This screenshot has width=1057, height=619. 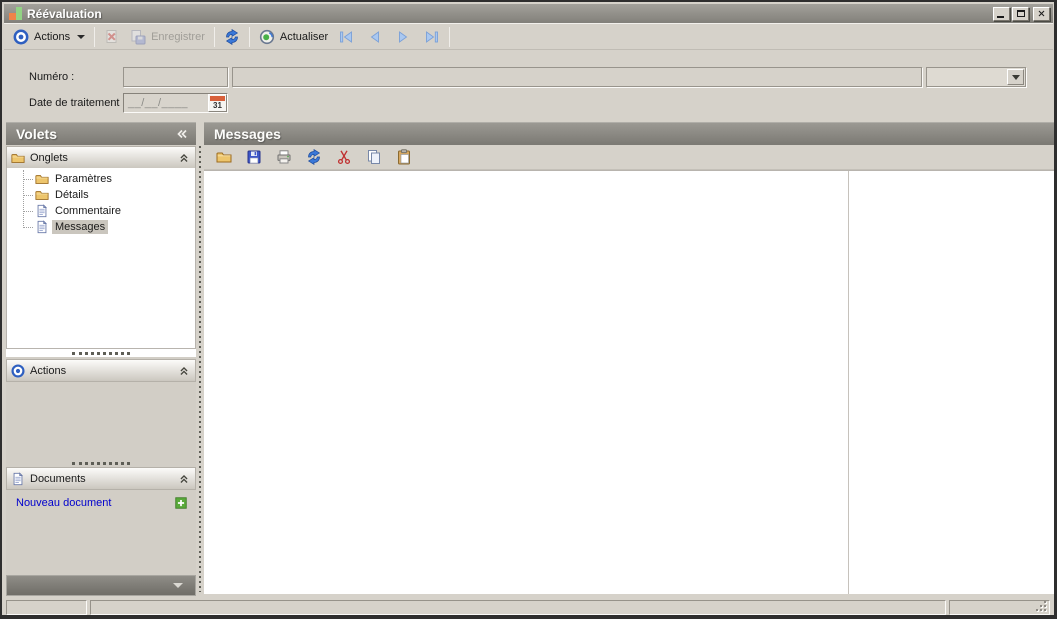 I want to click on new-document-row: Nouveau document, so click(x=101, y=503).